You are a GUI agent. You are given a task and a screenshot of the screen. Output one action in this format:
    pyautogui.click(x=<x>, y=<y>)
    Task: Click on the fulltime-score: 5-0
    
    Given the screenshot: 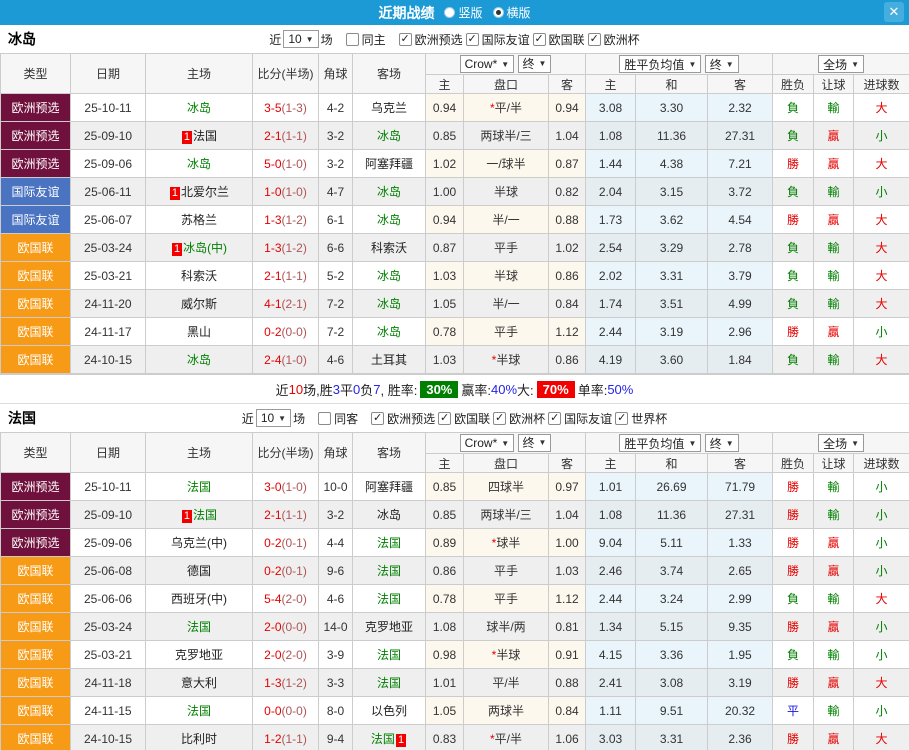 What is the action you would take?
    pyautogui.click(x=273, y=163)
    